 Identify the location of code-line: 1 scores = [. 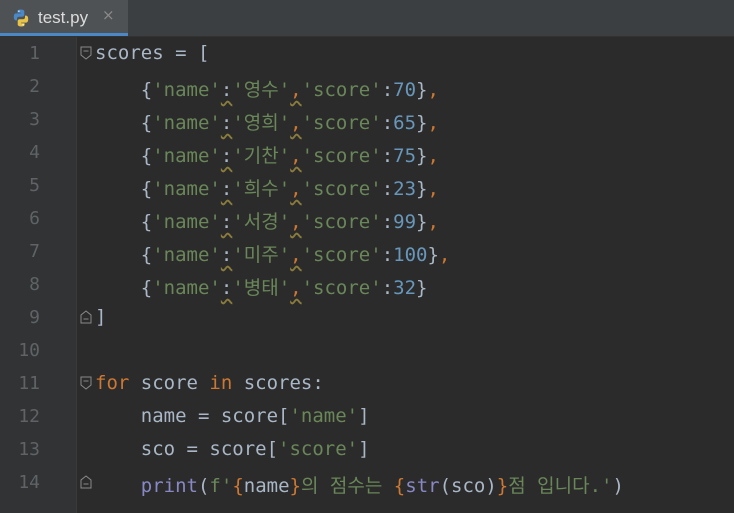
(367, 53).